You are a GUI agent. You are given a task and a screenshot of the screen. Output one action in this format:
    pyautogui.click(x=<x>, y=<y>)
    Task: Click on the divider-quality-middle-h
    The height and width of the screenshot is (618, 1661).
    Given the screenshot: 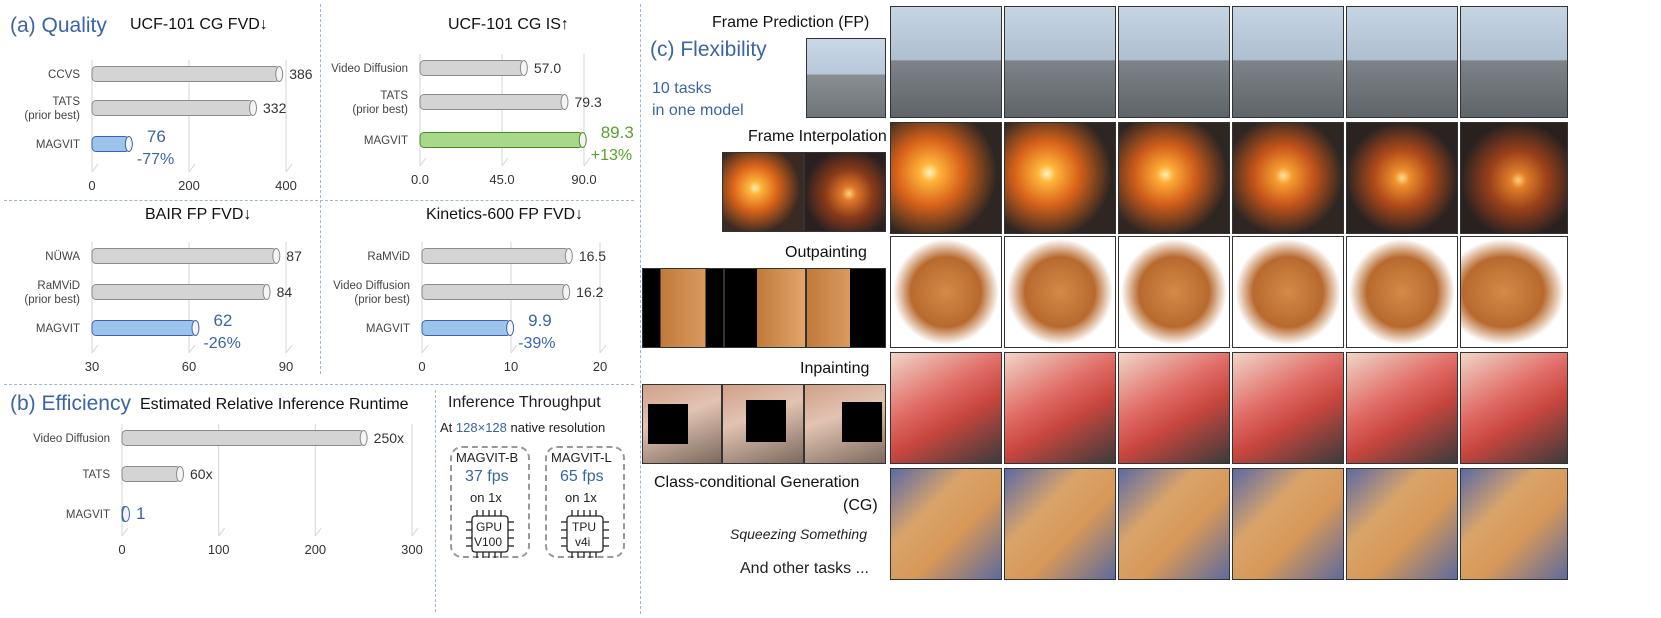 What is the action you would take?
    pyautogui.click(x=319, y=200)
    